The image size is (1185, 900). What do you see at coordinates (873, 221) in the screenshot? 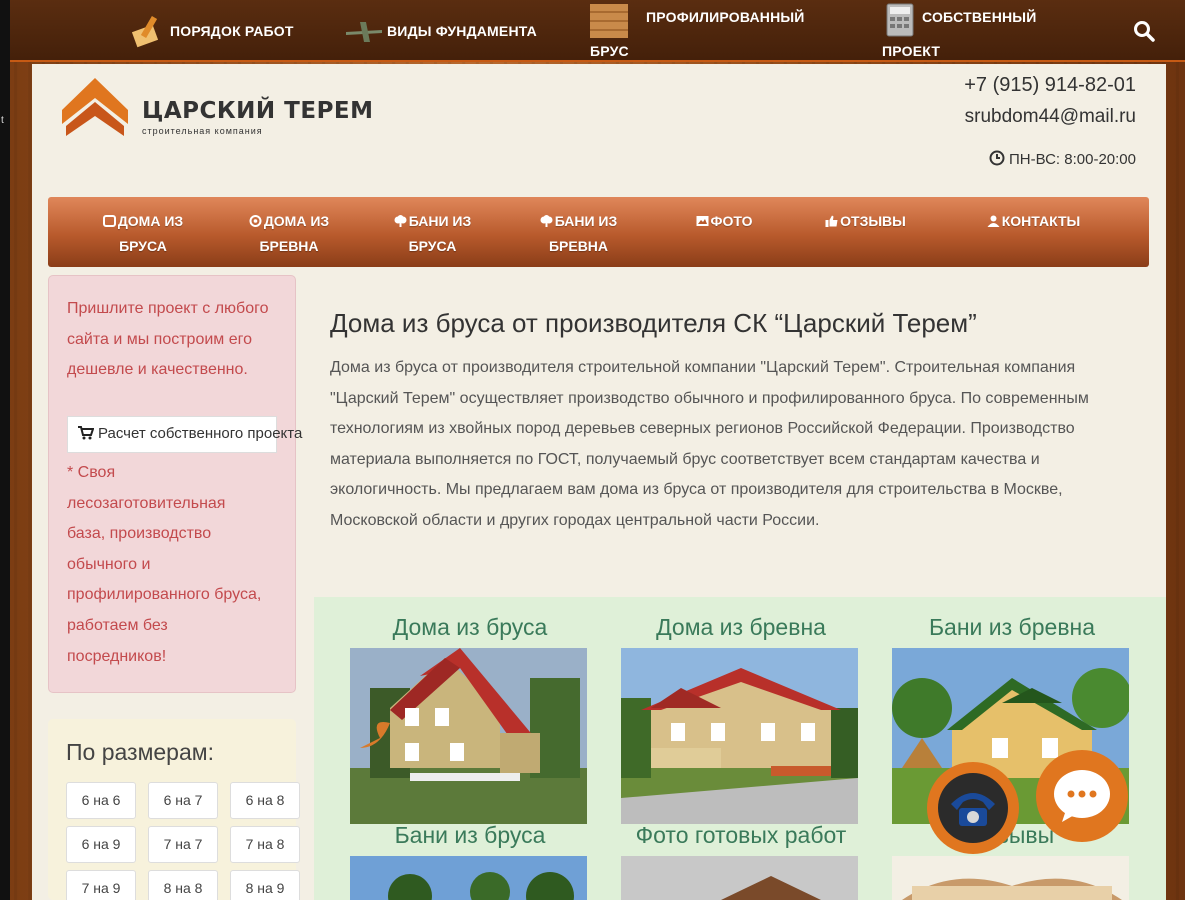
I see `nav-label: ОТЗЫВЫ` at bounding box center [873, 221].